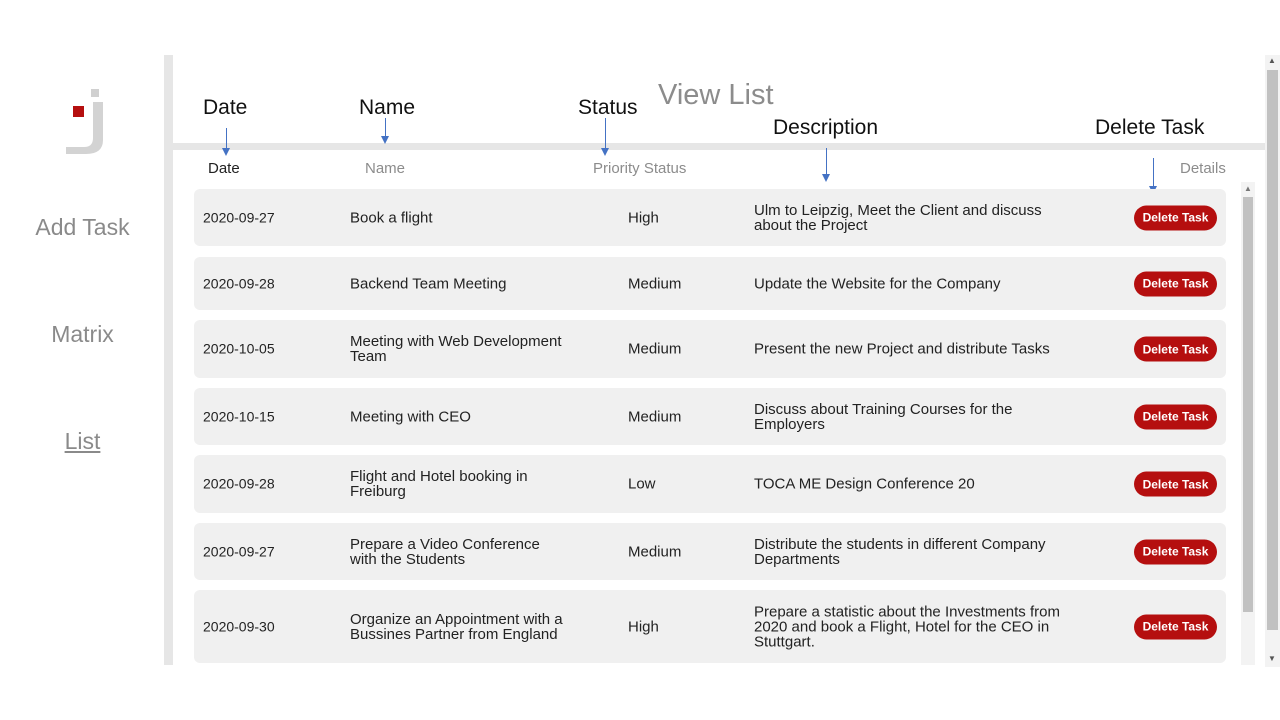 The width and height of the screenshot is (1280, 720). I want to click on app-logo, so click(84, 121).